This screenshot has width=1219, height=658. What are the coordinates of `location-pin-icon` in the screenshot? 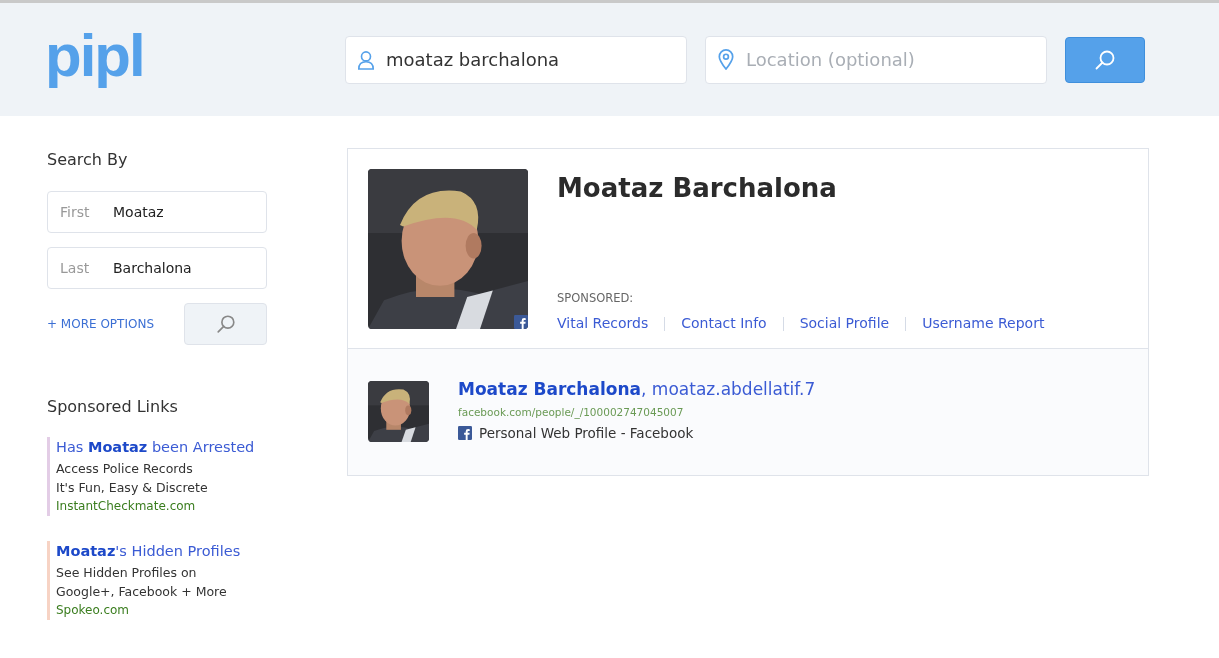 It's located at (726, 59).